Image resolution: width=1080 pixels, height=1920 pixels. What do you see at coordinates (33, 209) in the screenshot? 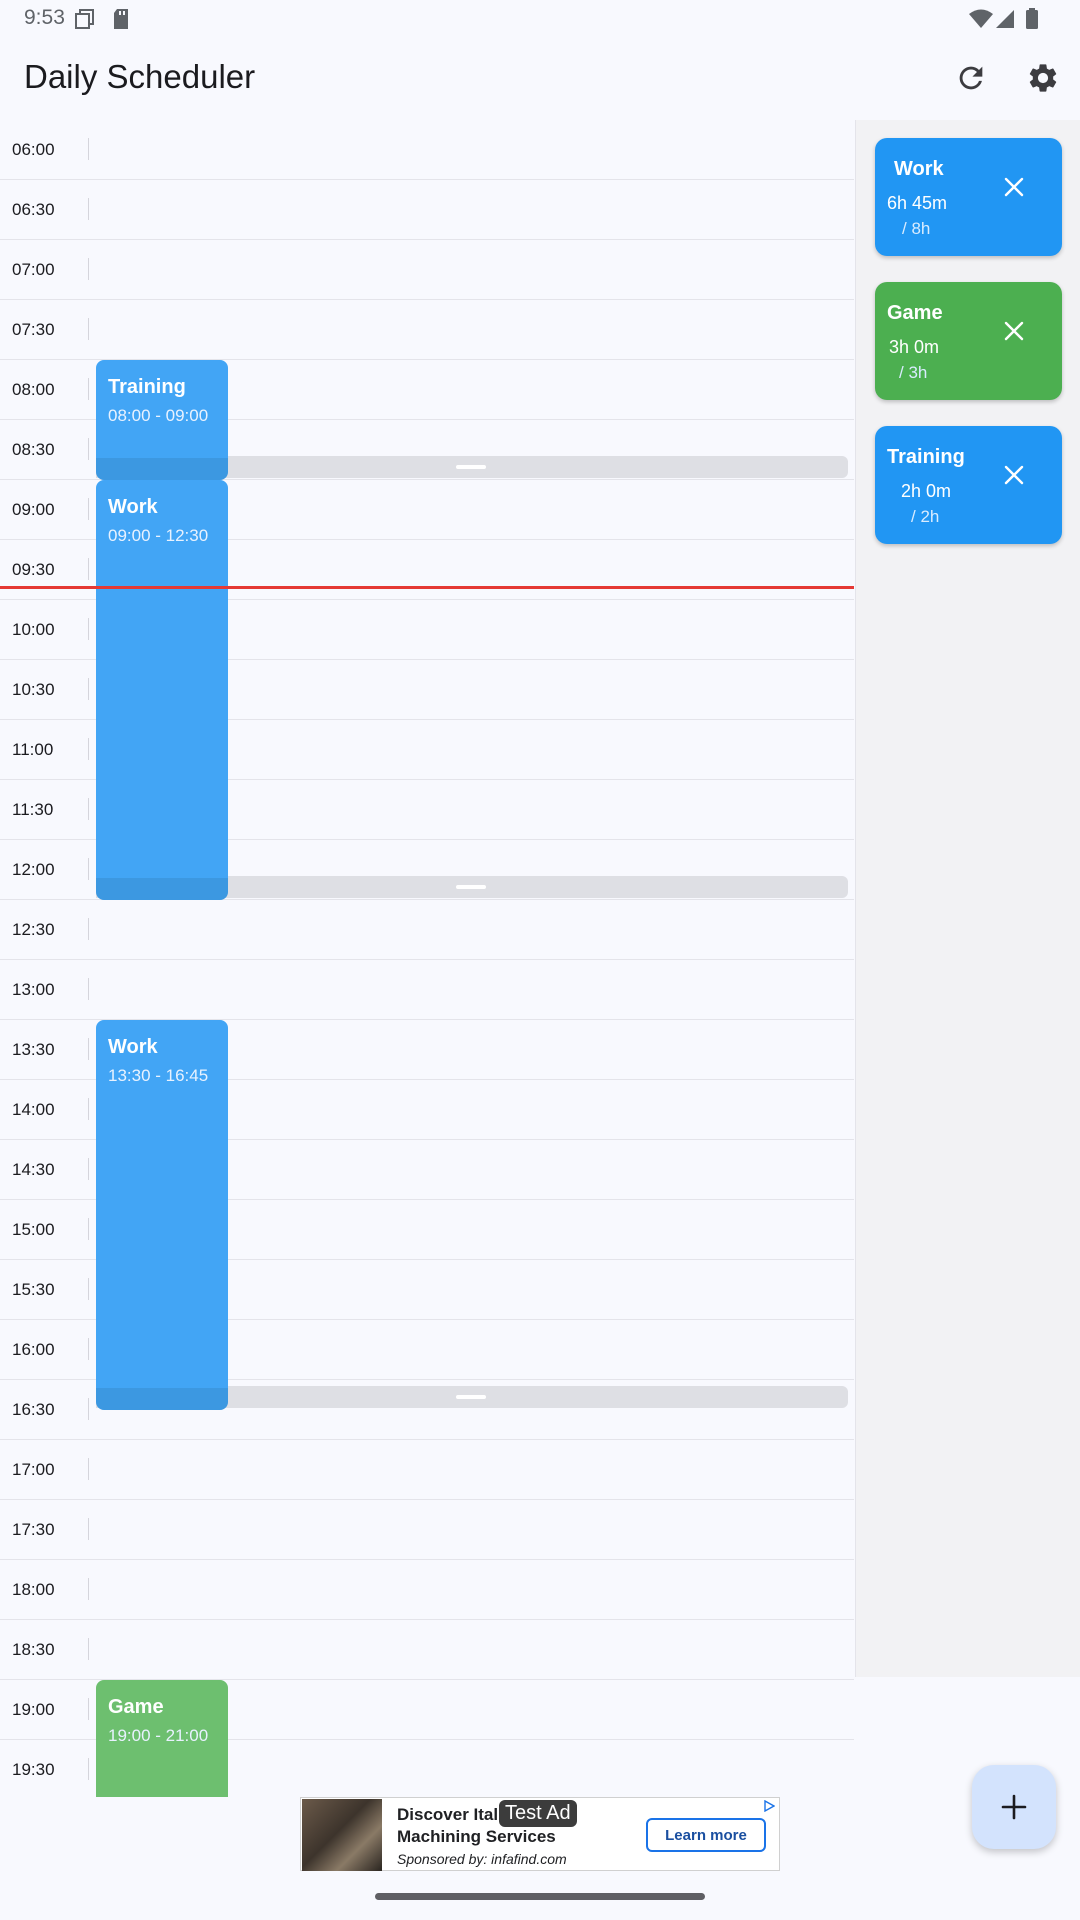
I see `time-label: 06:30` at bounding box center [33, 209].